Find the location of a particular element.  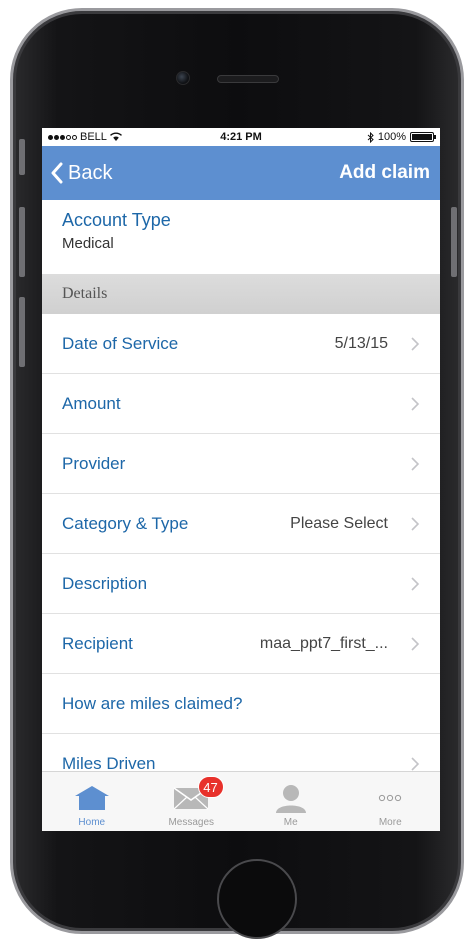

person-icon is located at coordinates (291, 798).